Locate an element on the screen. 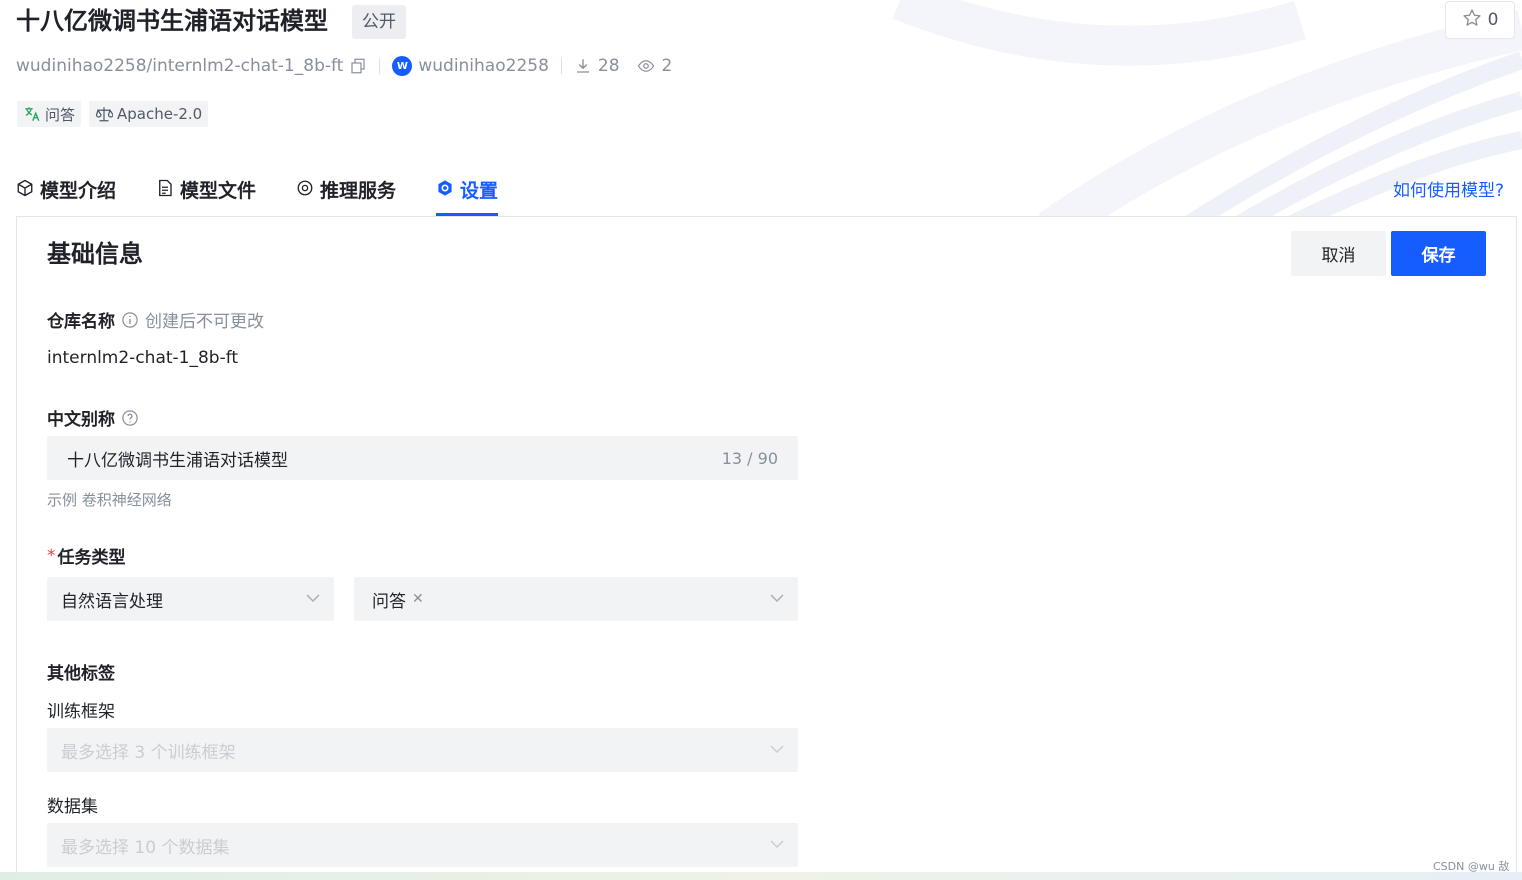 The width and height of the screenshot is (1522, 880). service-icon is located at coordinates (305, 188).